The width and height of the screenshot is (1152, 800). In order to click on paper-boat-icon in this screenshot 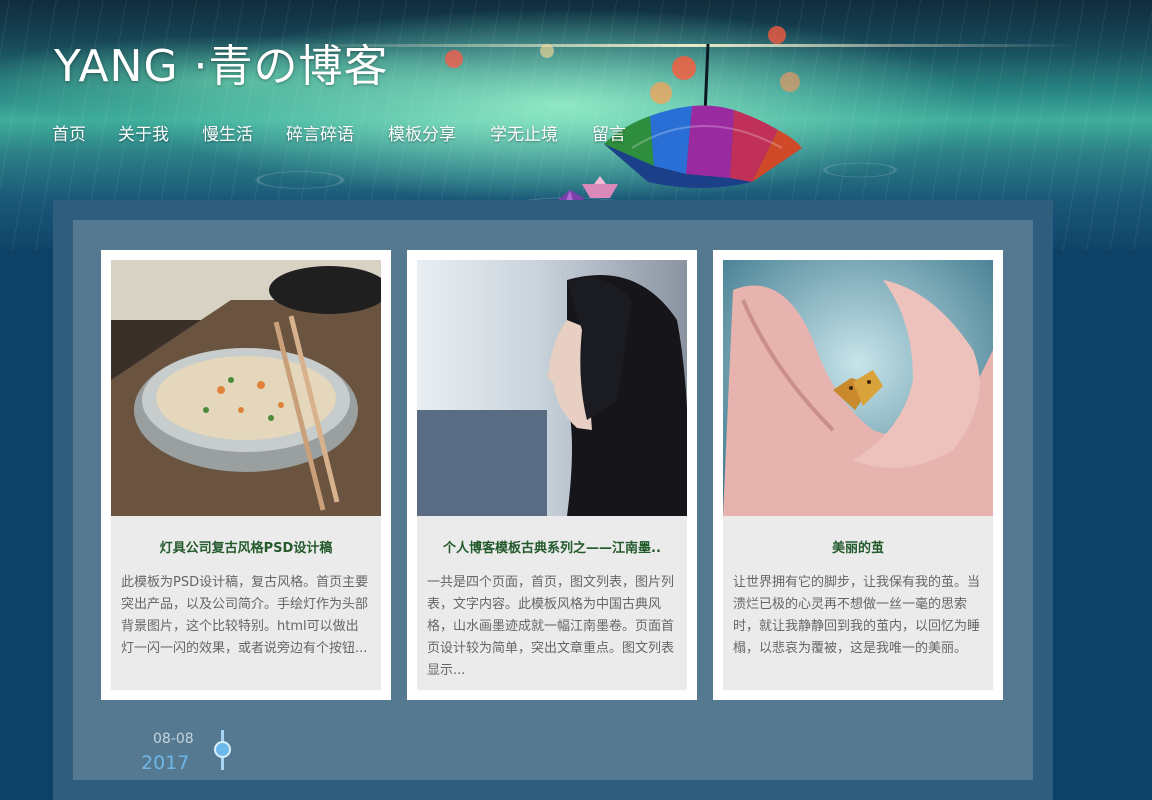, I will do `click(600, 187)`.